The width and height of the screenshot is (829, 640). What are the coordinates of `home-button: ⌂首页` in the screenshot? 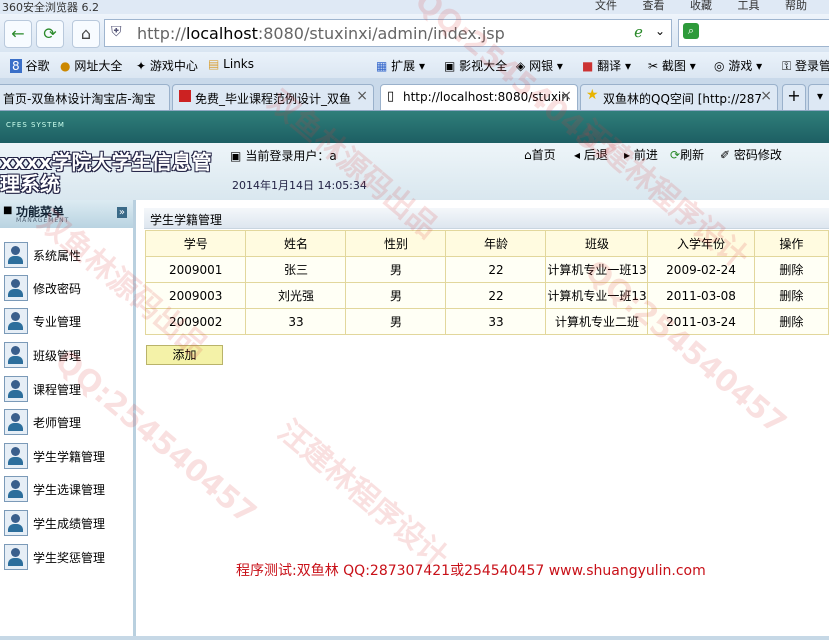 It's located at (540, 154).